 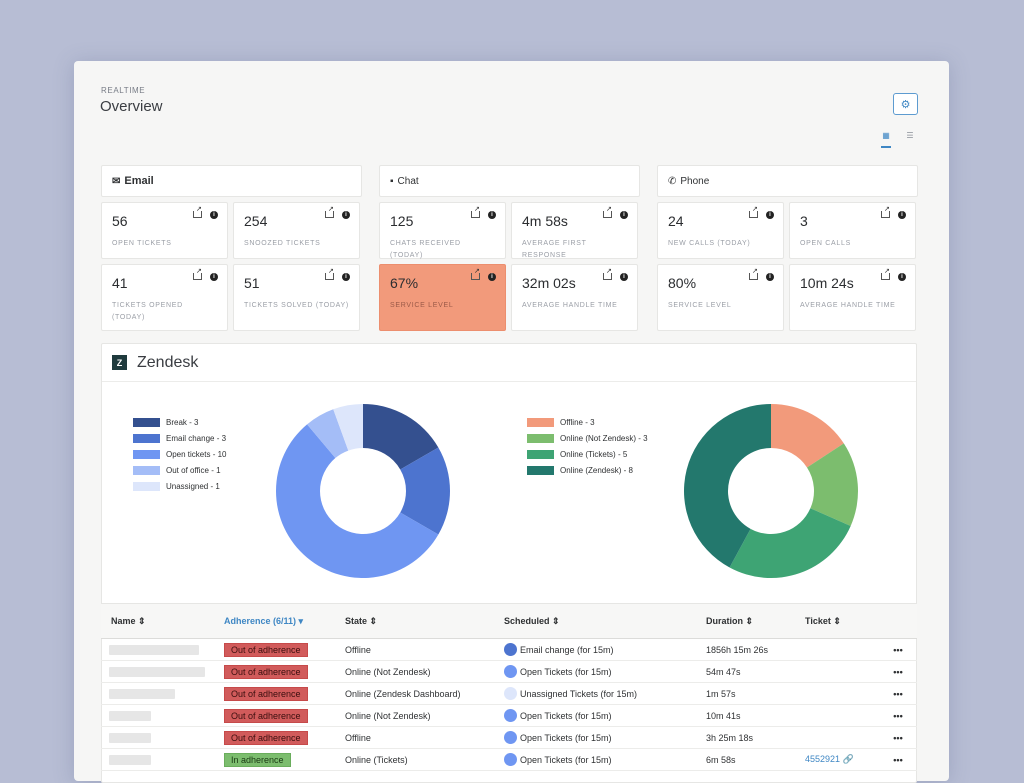 I want to click on list-view-icon: ☰, so click(x=910, y=135).